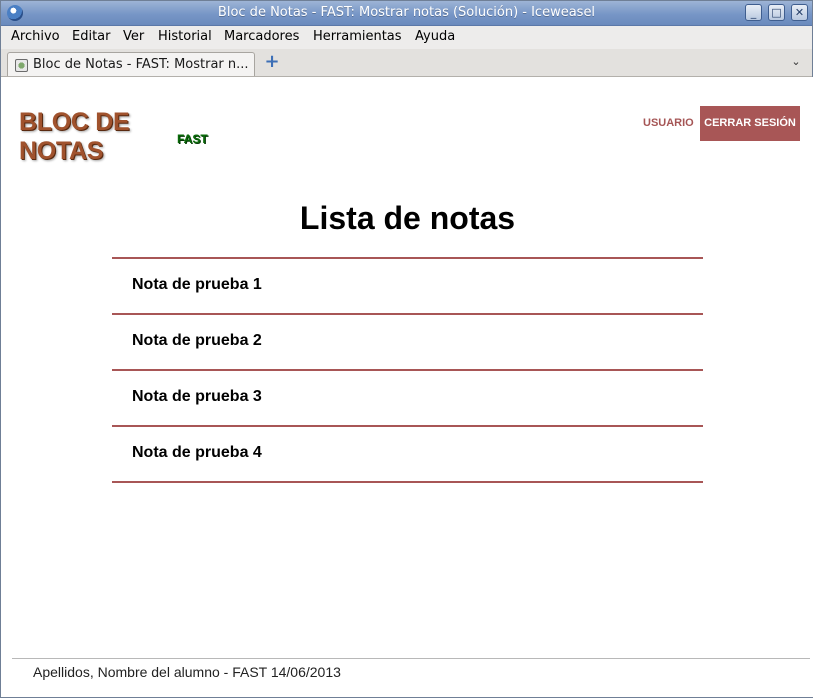 Image resolution: width=813 pixels, height=698 pixels. What do you see at coordinates (407, 397) in the screenshot?
I see `note-item: Nota de prueba 3` at bounding box center [407, 397].